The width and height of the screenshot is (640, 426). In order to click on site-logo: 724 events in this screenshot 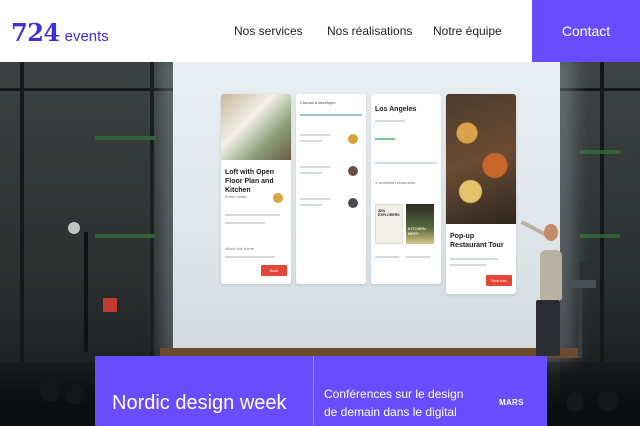, I will do `click(60, 32)`.